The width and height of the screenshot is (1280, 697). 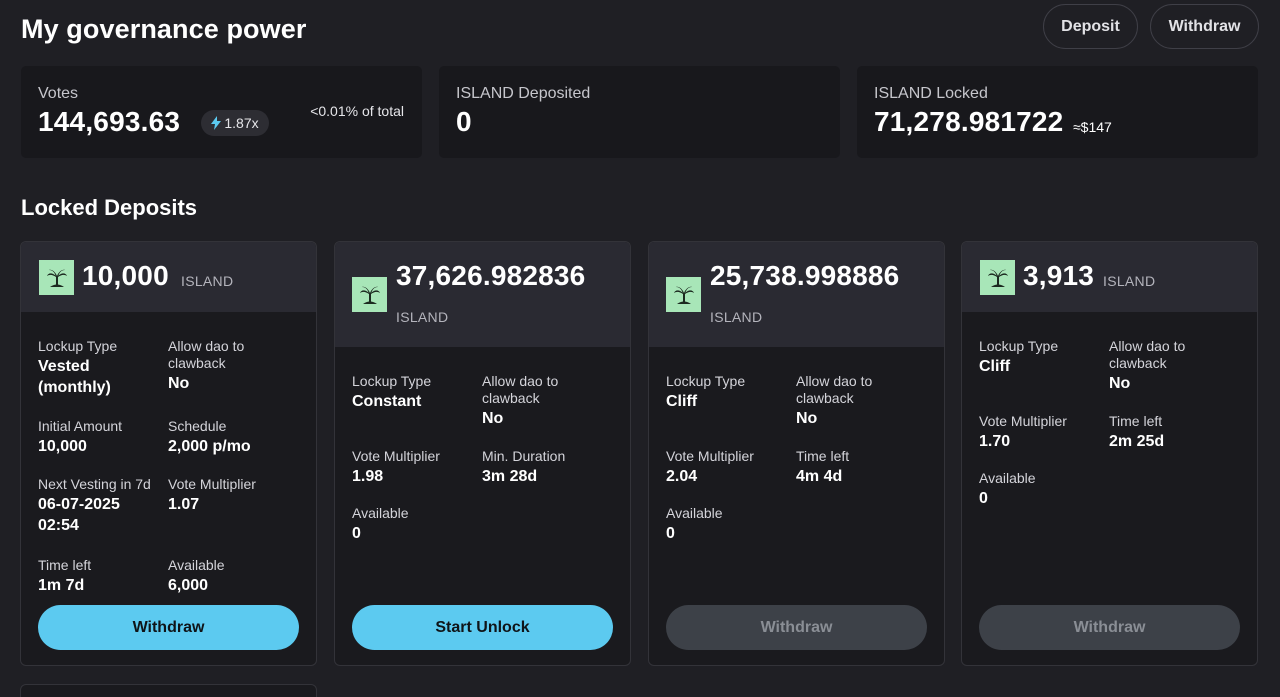 I want to click on field-value: 1.07, so click(x=184, y=504).